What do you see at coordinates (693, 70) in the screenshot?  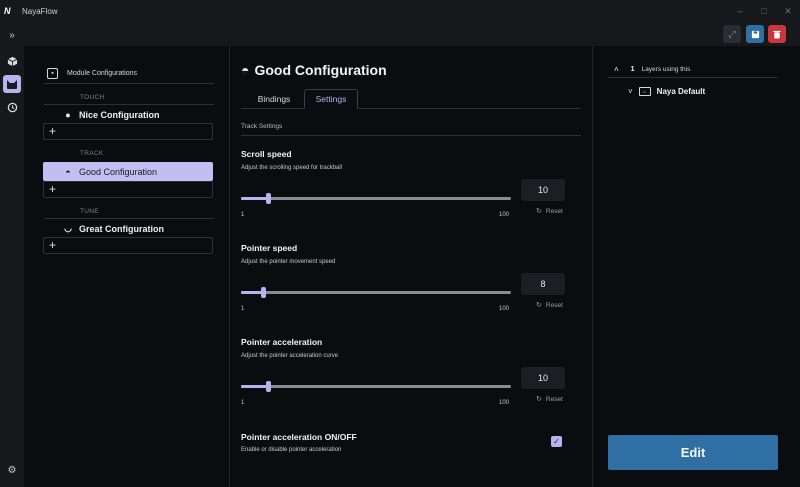 I see `layers-header: ˄ 1 Layers using this` at bounding box center [693, 70].